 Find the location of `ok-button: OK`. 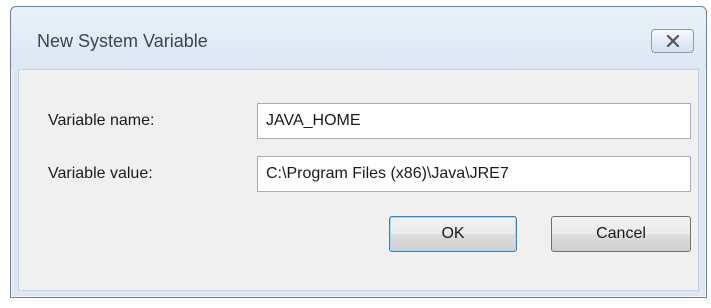

ok-button: OK is located at coordinates (453, 234).